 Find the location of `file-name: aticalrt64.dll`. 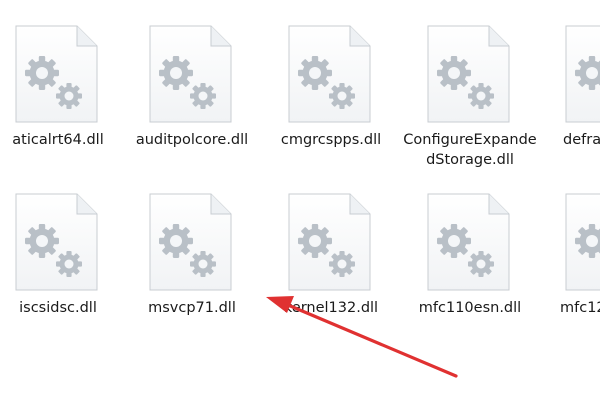

file-name: aticalrt64.dll is located at coordinates (58, 140).